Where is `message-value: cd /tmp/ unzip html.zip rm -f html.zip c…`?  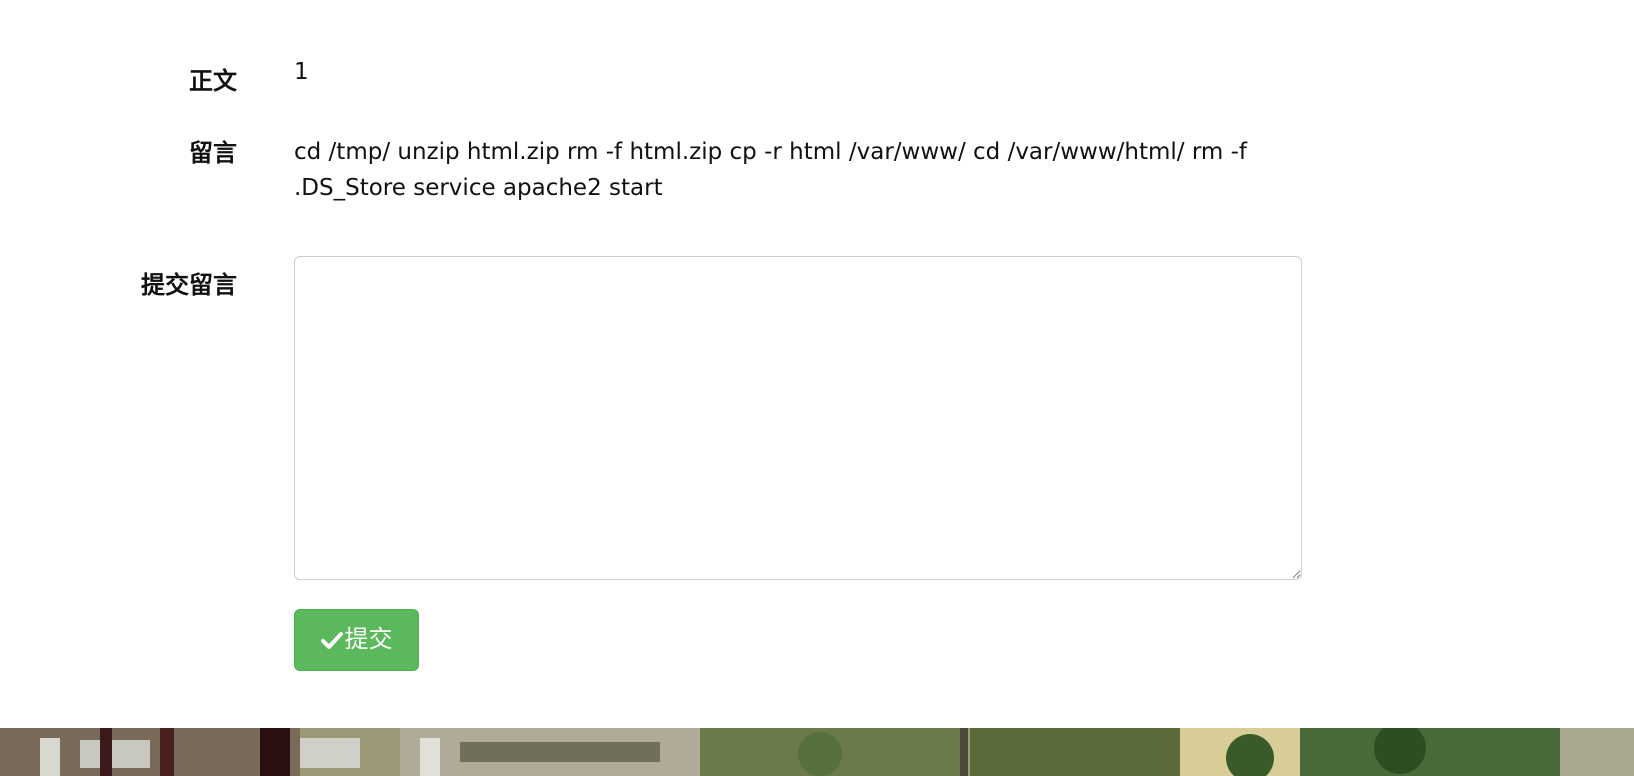 message-value: cd /tmp/ unzip html.zip rm -f html.zip c… is located at coordinates (771, 170).